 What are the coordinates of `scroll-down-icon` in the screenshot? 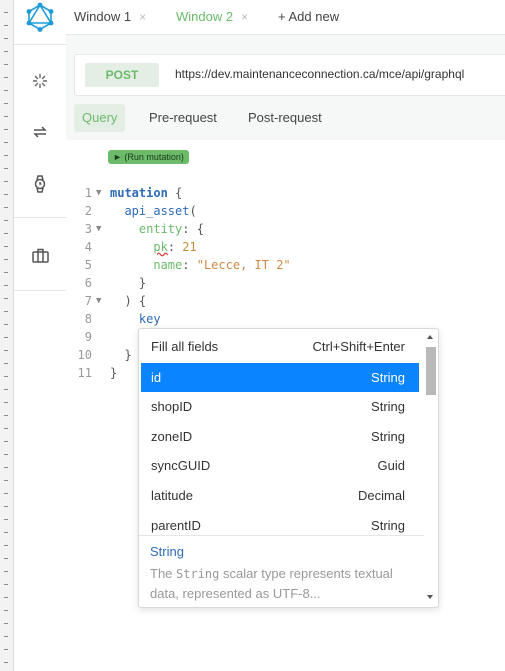 It's located at (430, 597).